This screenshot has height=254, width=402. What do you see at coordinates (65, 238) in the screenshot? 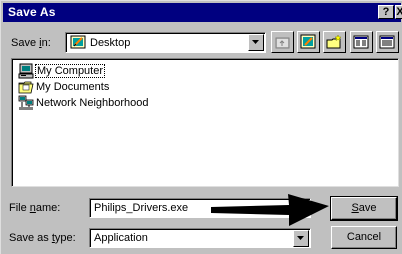
I see `save-as-type-label-suffix: ype:` at bounding box center [65, 238].